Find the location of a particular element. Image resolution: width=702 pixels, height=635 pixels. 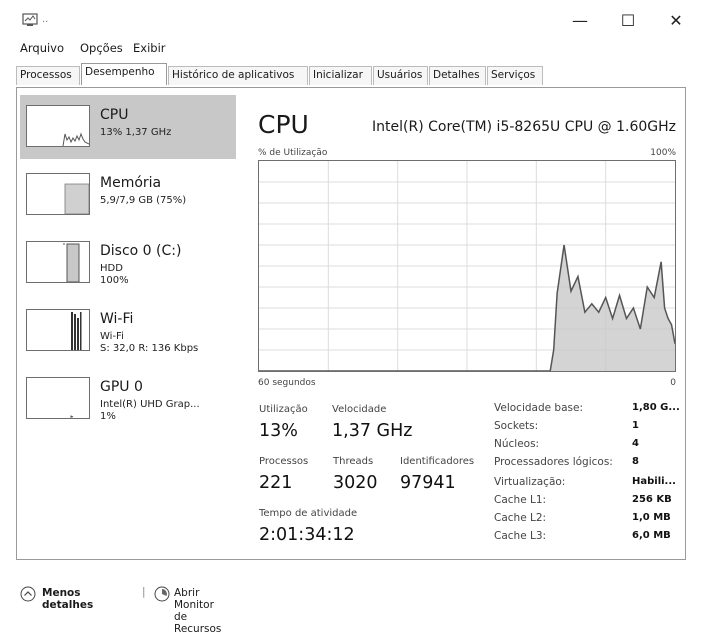

sidebar-item-detail: 13% 1,37 GHz is located at coordinates (136, 132).